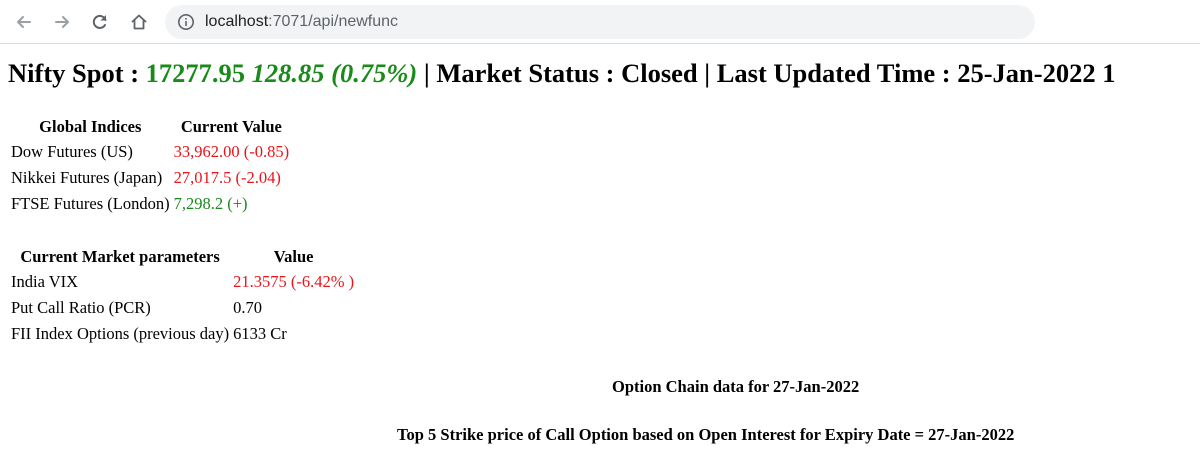 The image size is (1200, 472). What do you see at coordinates (248, 307) in the screenshot?
I see `row-value: 0.70` at bounding box center [248, 307].